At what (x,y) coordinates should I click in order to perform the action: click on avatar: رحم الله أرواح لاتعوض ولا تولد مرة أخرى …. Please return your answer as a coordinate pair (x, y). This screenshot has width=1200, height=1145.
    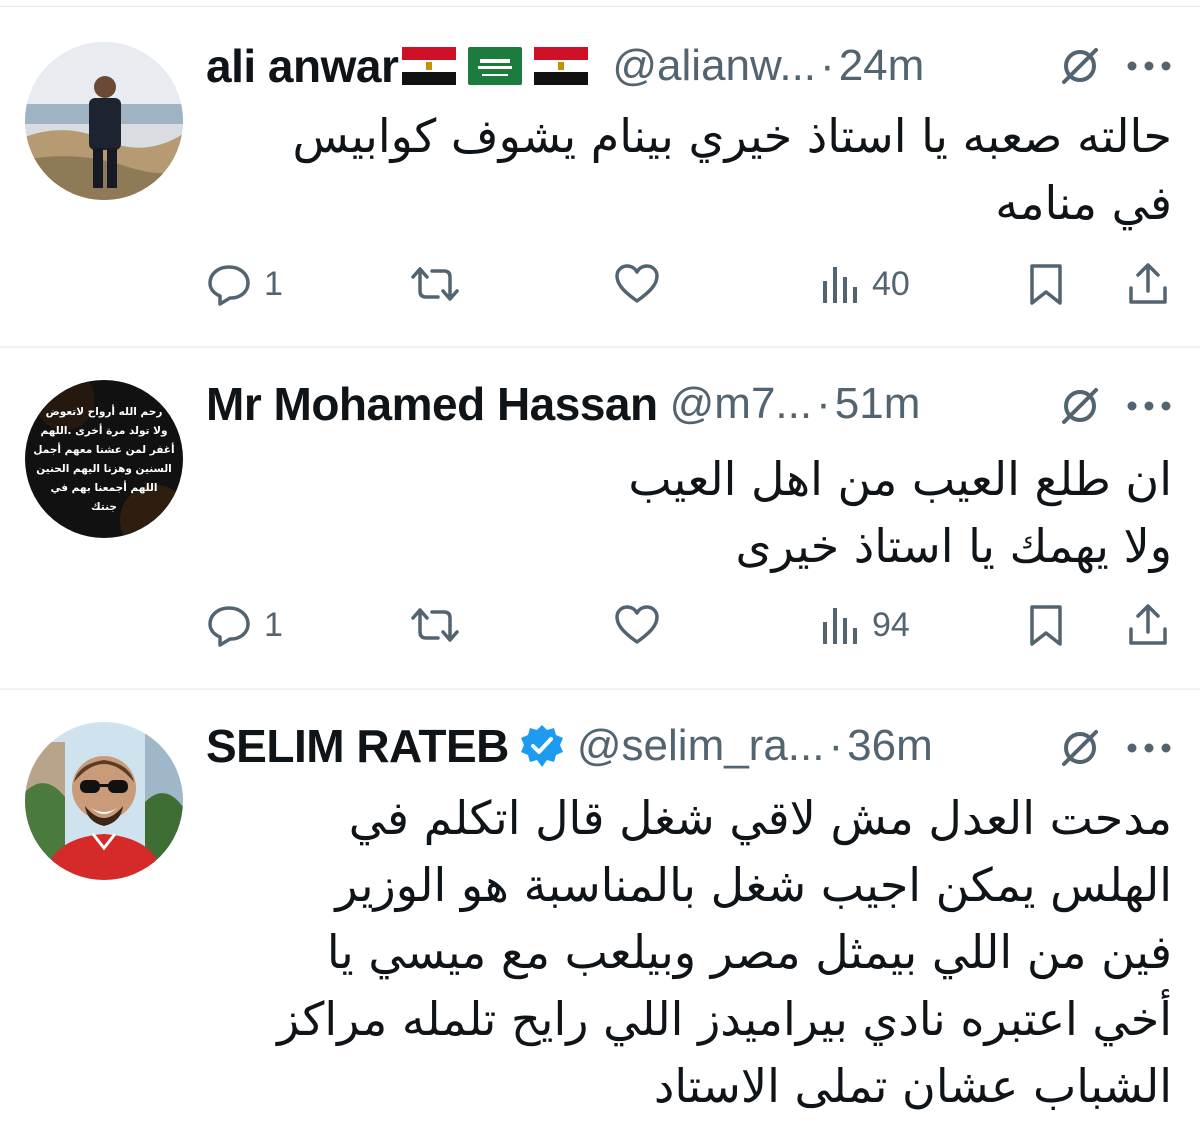
    Looking at the image, I should click on (104, 459).